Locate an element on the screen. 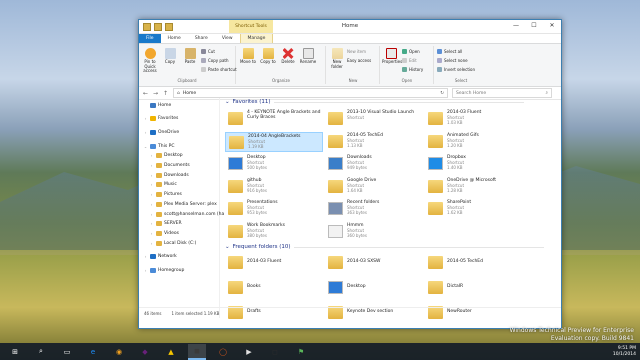 The height and width of the screenshot is (360, 640). firefox-icon: ◉ is located at coordinates (119, 352).